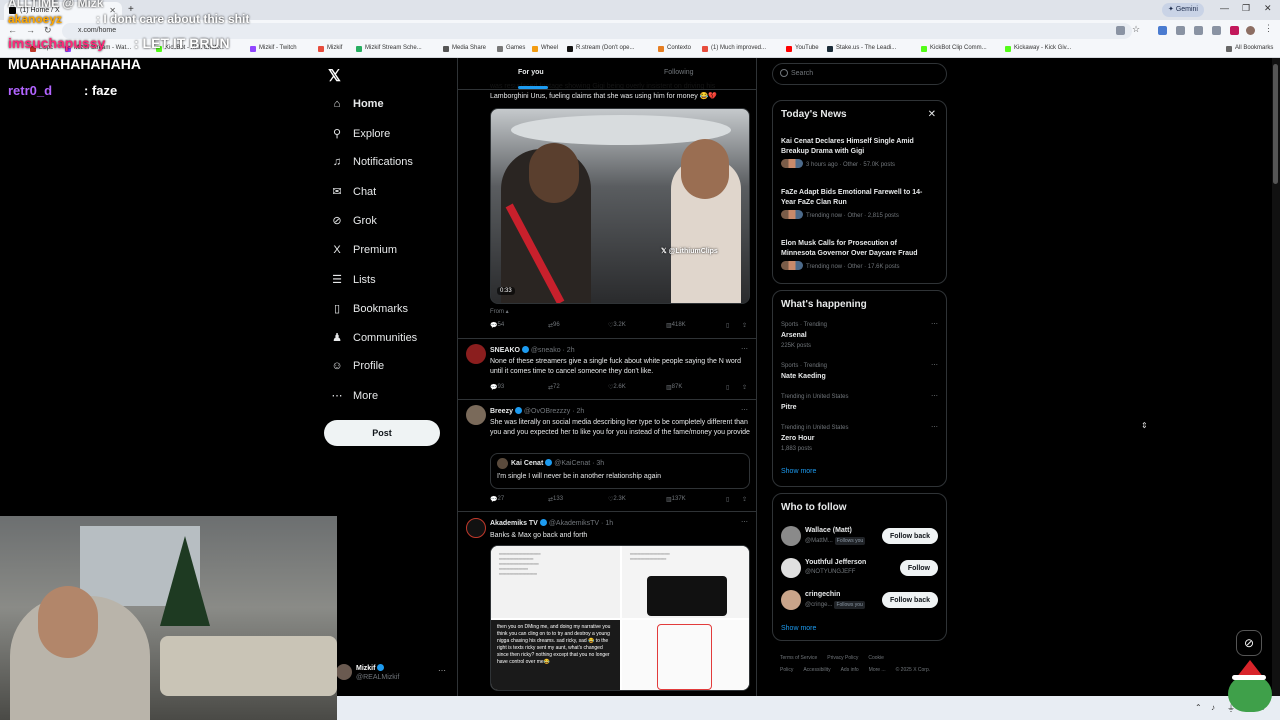  What do you see at coordinates (835, 562) in the screenshot?
I see `follow-suggestion-name: Youthful Jefferson` at bounding box center [835, 562].